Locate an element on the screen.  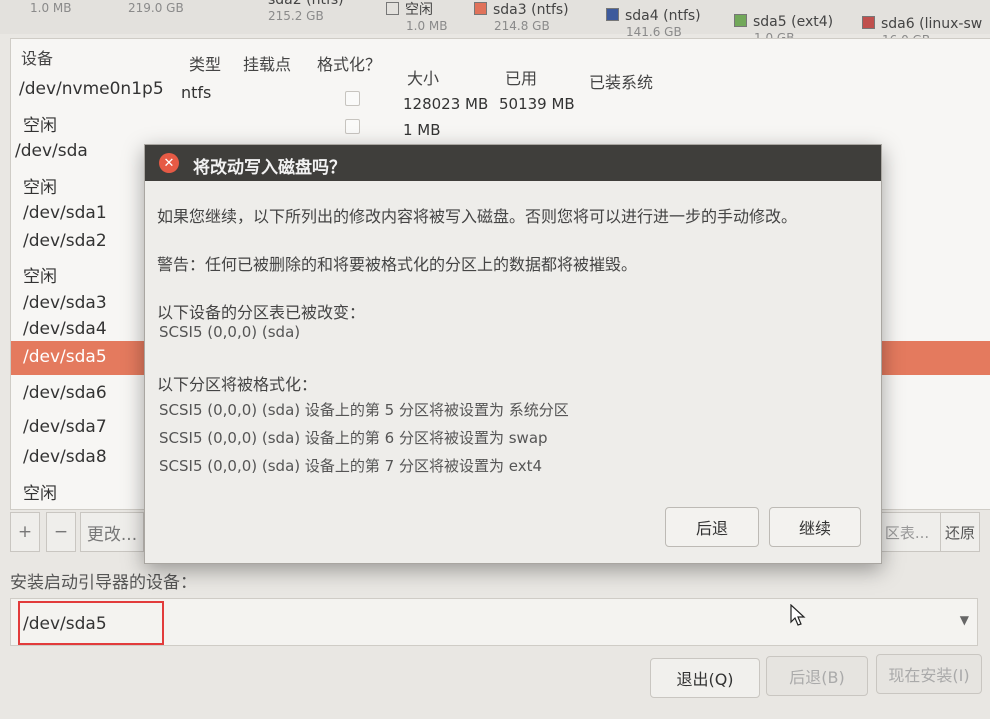
remove-partition-button: − is located at coordinates (61, 532).